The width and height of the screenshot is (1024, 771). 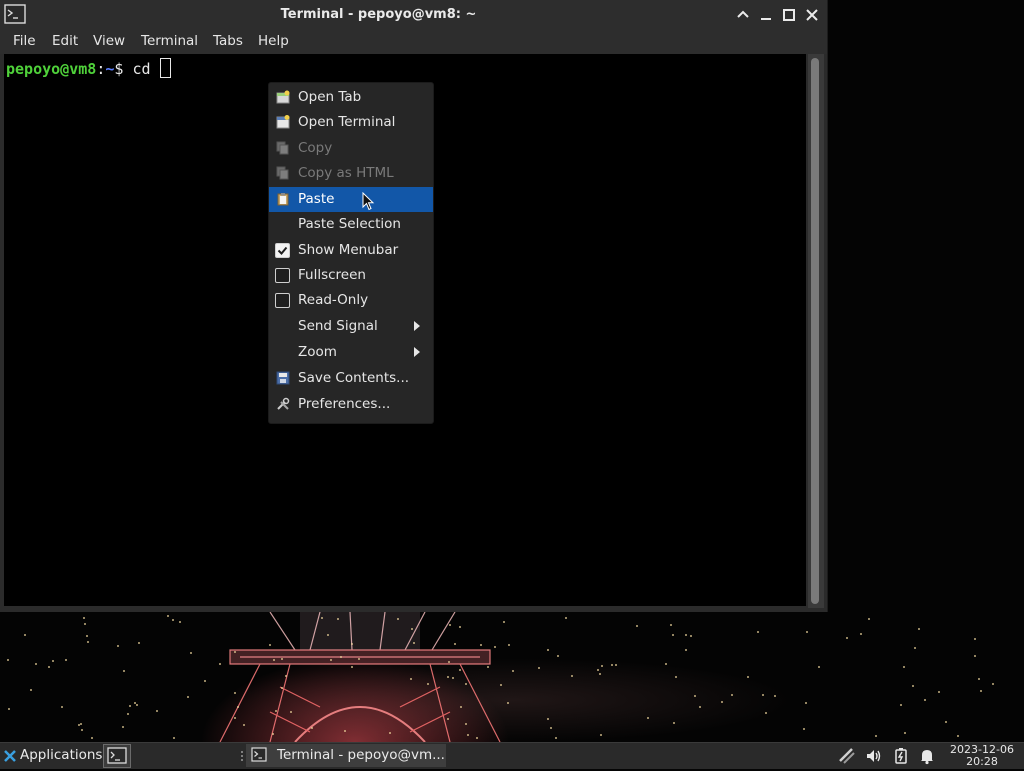 I want to click on minimize-icon, so click(x=766, y=15).